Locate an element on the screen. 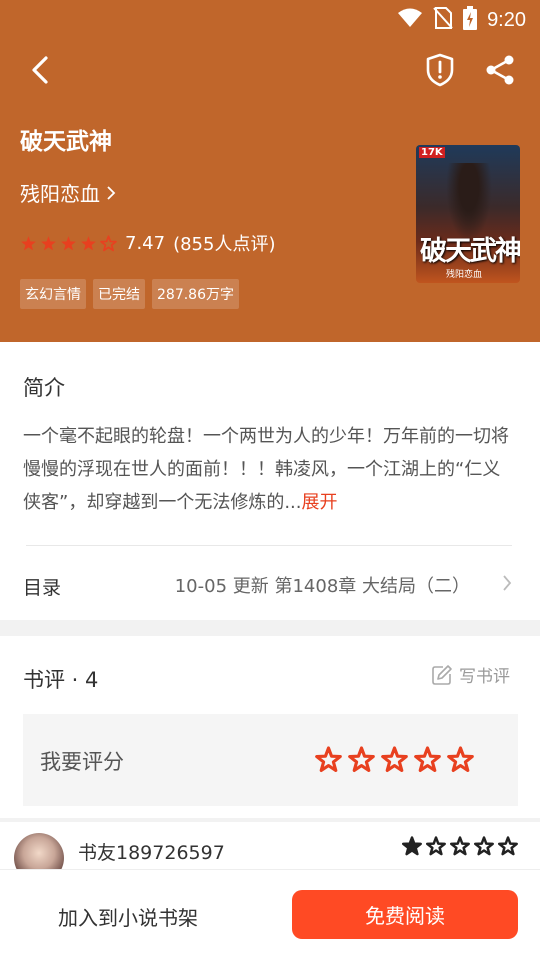  rate-box: 我要评分 is located at coordinates (270, 760).